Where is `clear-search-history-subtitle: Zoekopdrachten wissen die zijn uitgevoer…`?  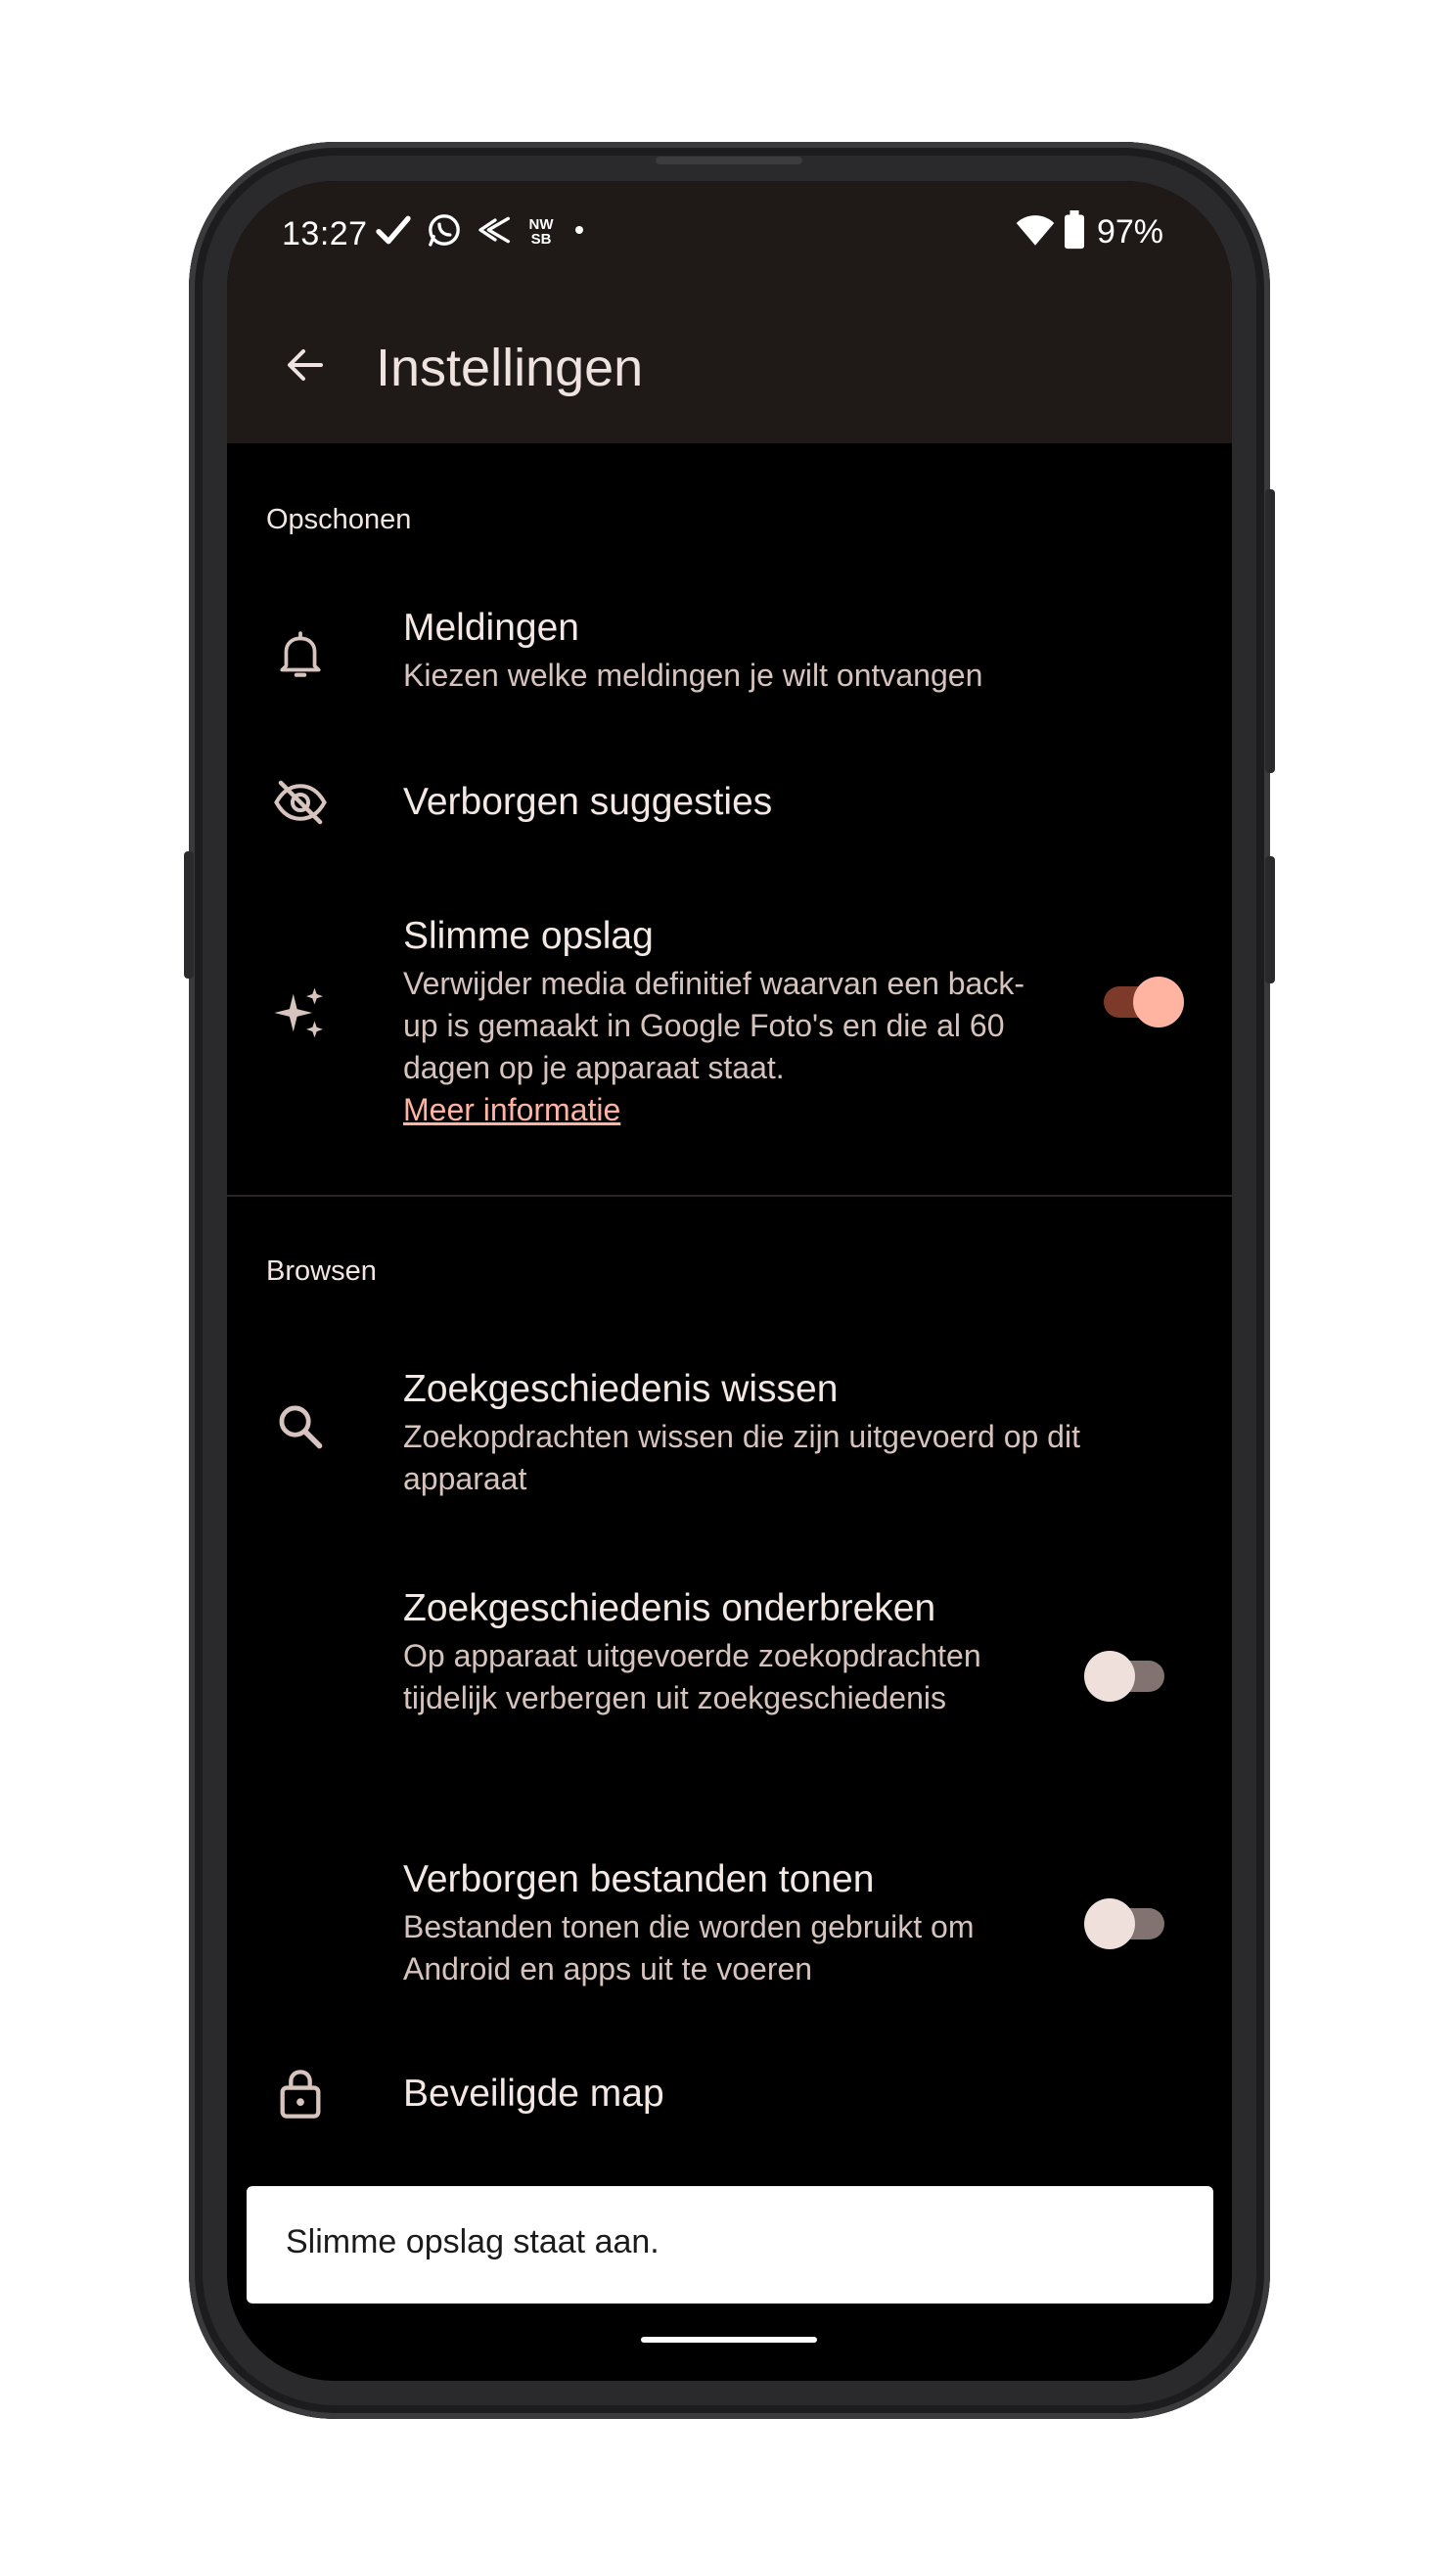 clear-search-history-subtitle: Zoekopdrachten wissen die zijn uitgevoer… is located at coordinates (741, 1457).